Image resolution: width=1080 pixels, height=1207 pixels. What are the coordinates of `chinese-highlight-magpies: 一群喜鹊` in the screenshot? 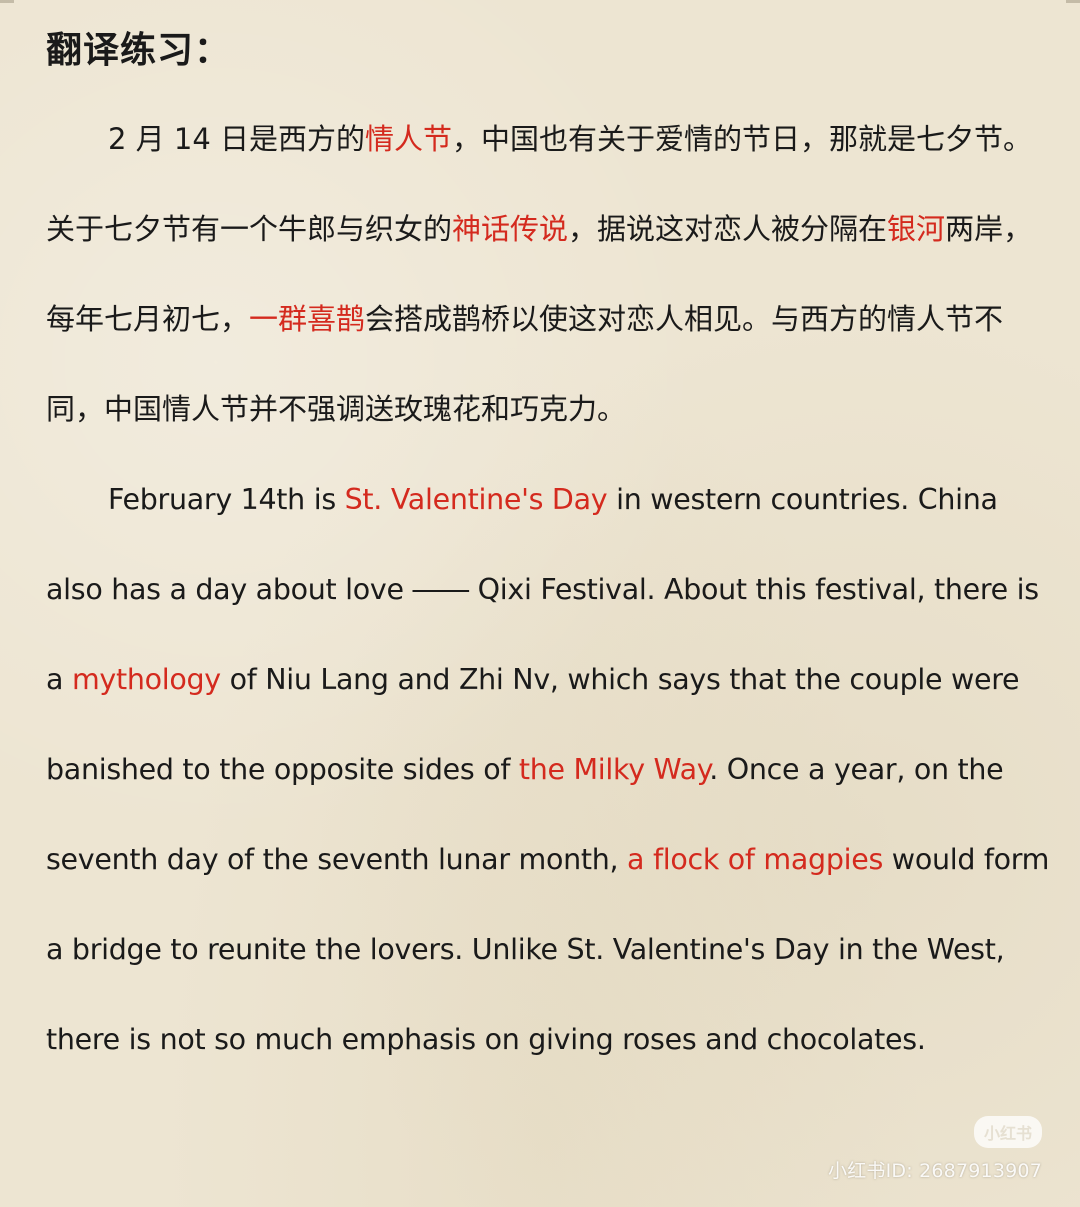 It's located at (307, 319).